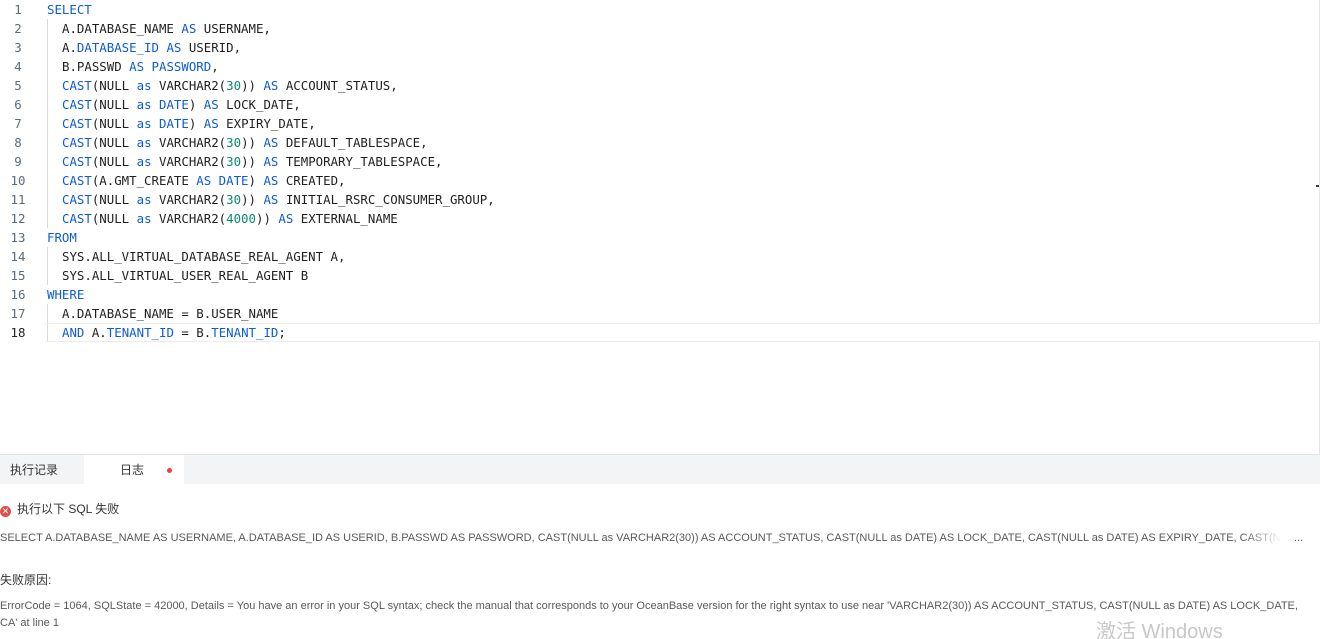  What do you see at coordinates (18, 180) in the screenshot?
I see `line-number: 10` at bounding box center [18, 180].